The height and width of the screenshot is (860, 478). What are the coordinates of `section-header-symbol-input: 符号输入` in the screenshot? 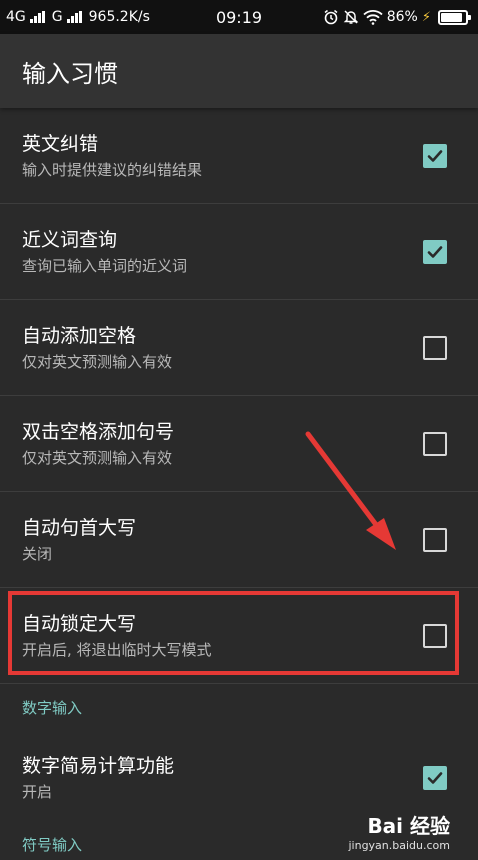 It's located at (239, 843).